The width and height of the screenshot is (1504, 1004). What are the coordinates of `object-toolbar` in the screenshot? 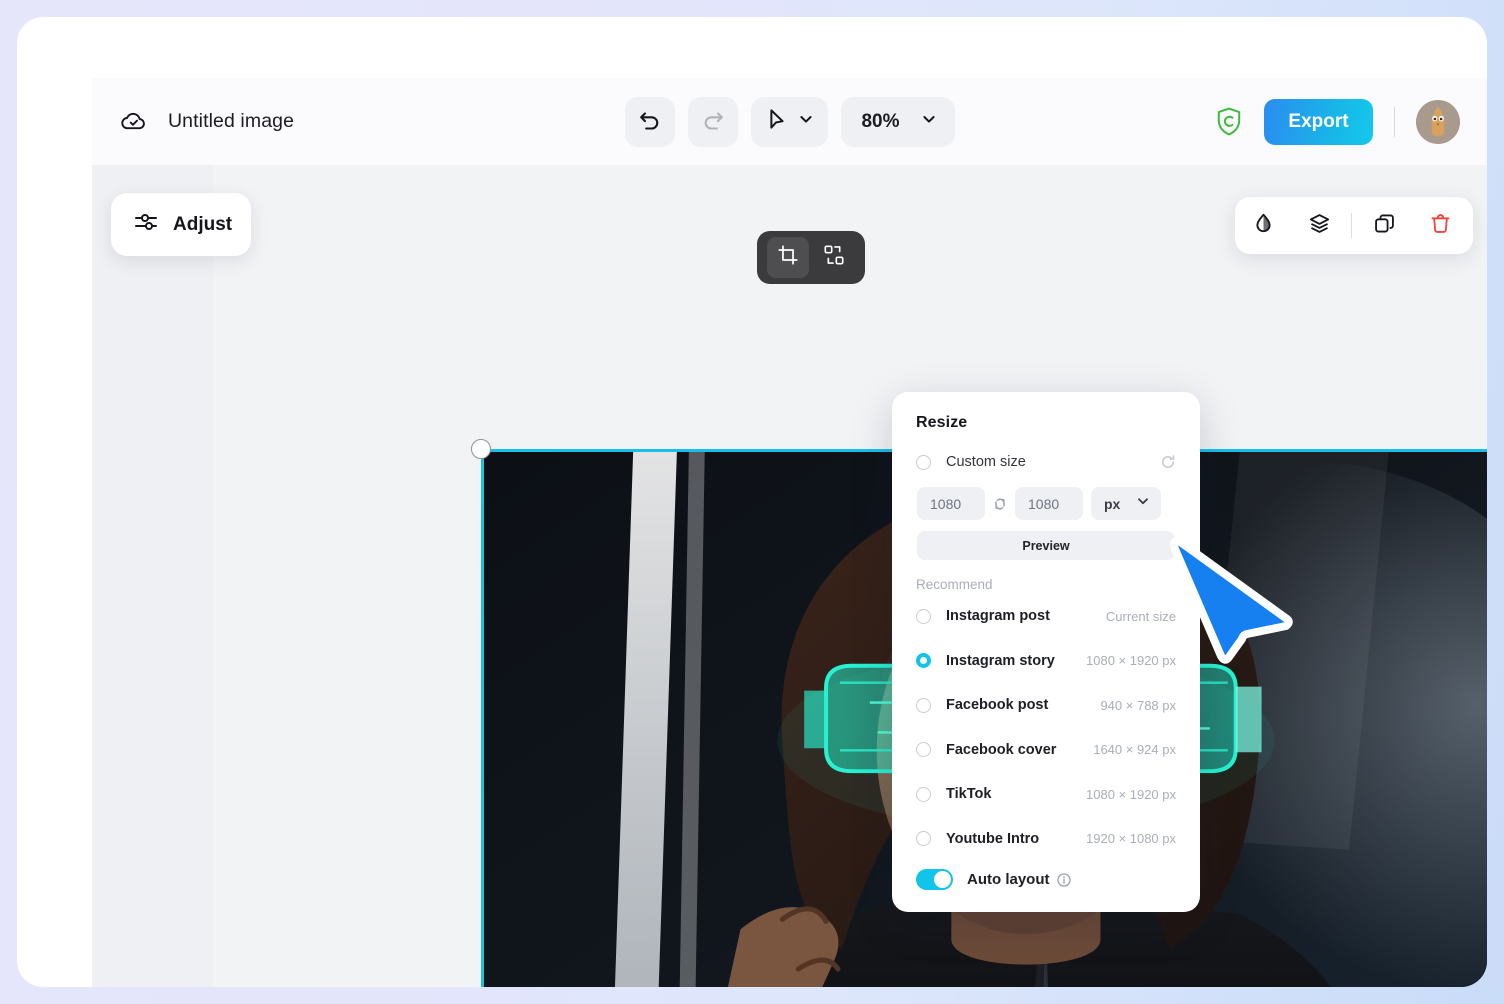 It's located at (1354, 225).